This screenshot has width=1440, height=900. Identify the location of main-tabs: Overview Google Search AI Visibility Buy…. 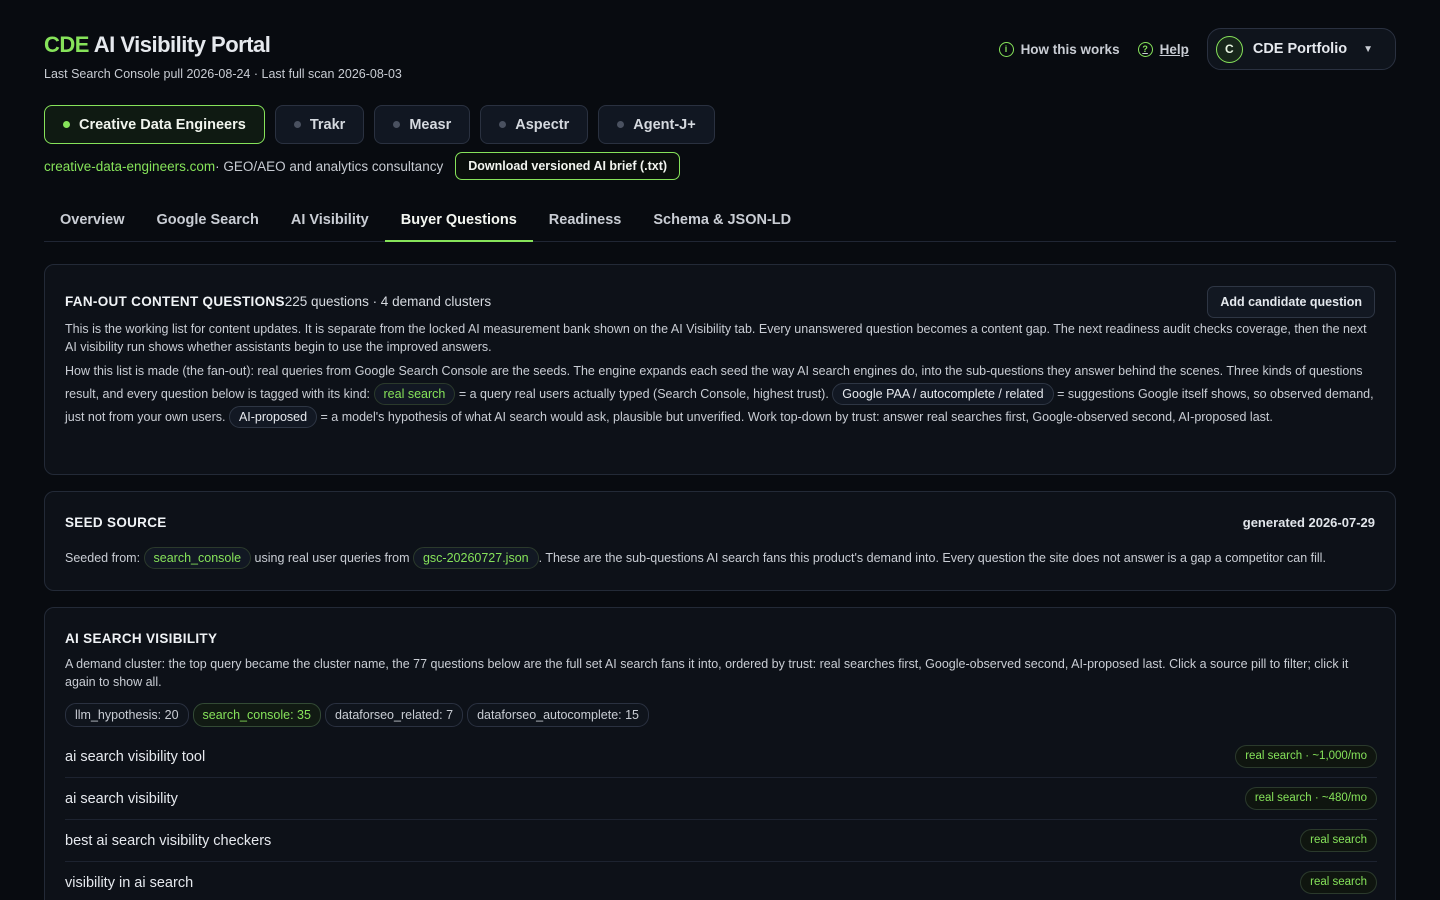
(720, 221).